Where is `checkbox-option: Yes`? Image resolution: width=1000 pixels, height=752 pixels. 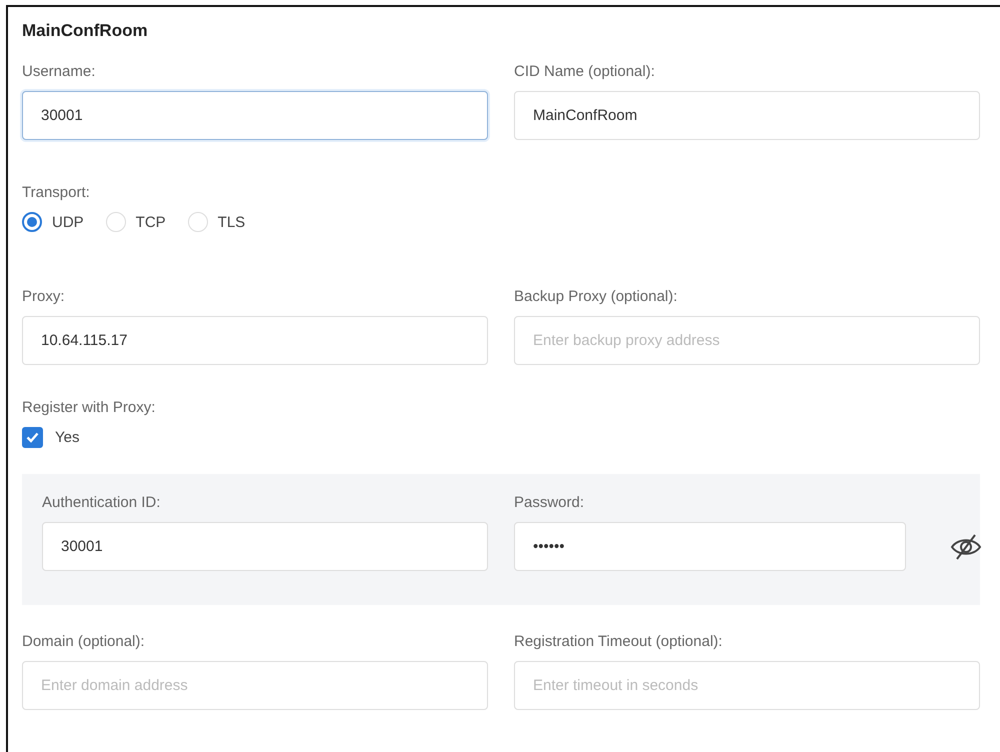
checkbox-option: Yes is located at coordinates (511, 437).